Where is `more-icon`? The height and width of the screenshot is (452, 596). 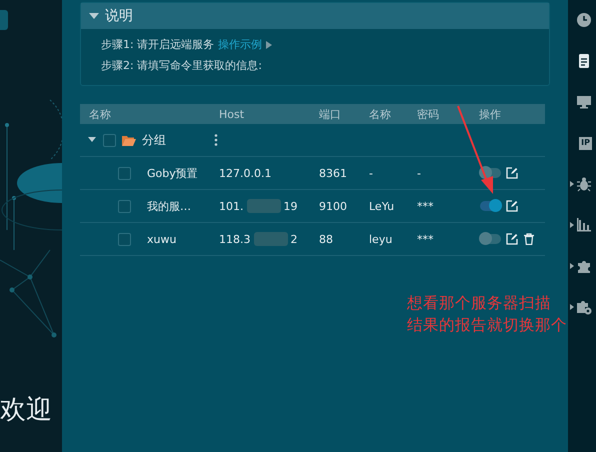 more-icon is located at coordinates (216, 140).